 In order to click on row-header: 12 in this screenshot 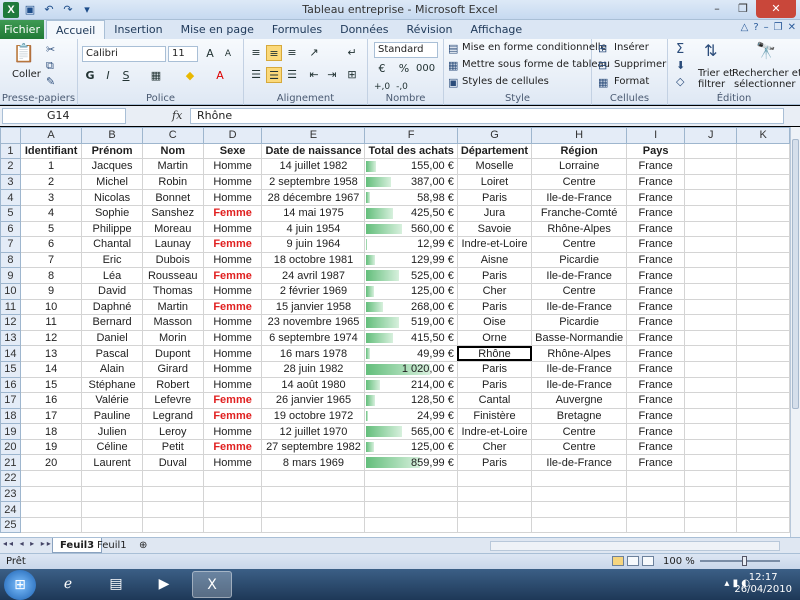, I will do `click(10, 322)`.